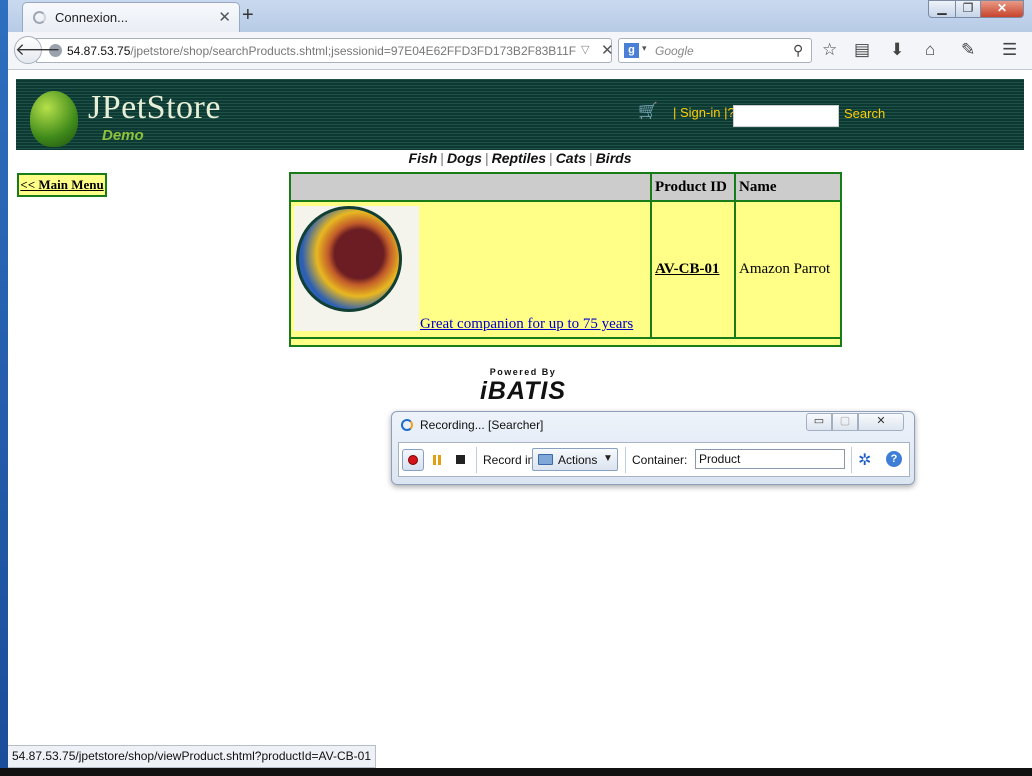  What do you see at coordinates (434, 460) in the screenshot?
I see `pause-icon` at bounding box center [434, 460].